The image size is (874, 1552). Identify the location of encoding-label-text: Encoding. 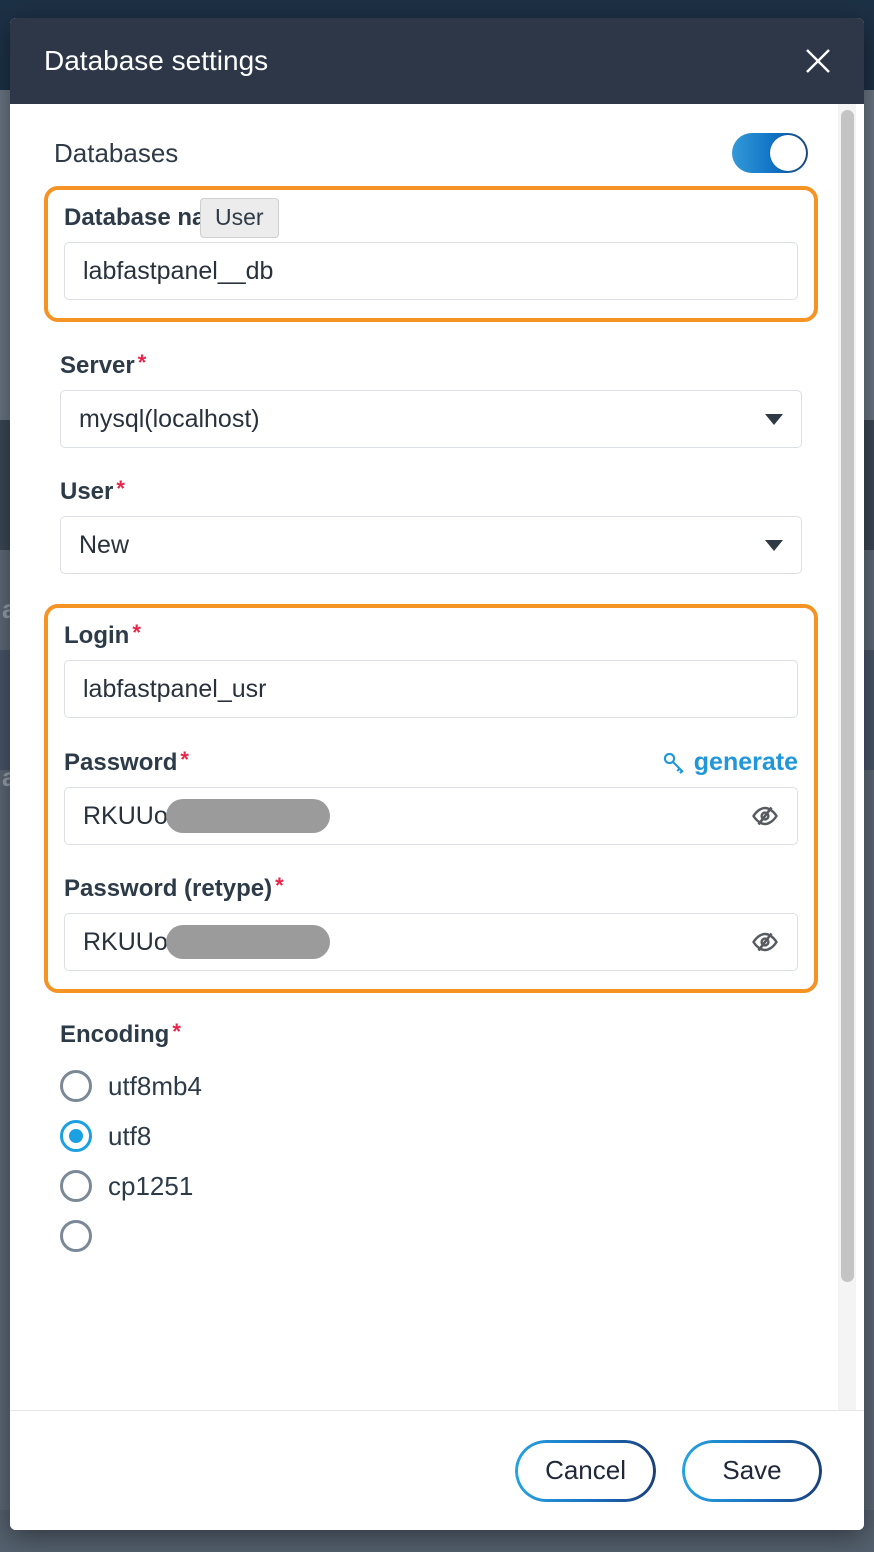
(115, 1034).